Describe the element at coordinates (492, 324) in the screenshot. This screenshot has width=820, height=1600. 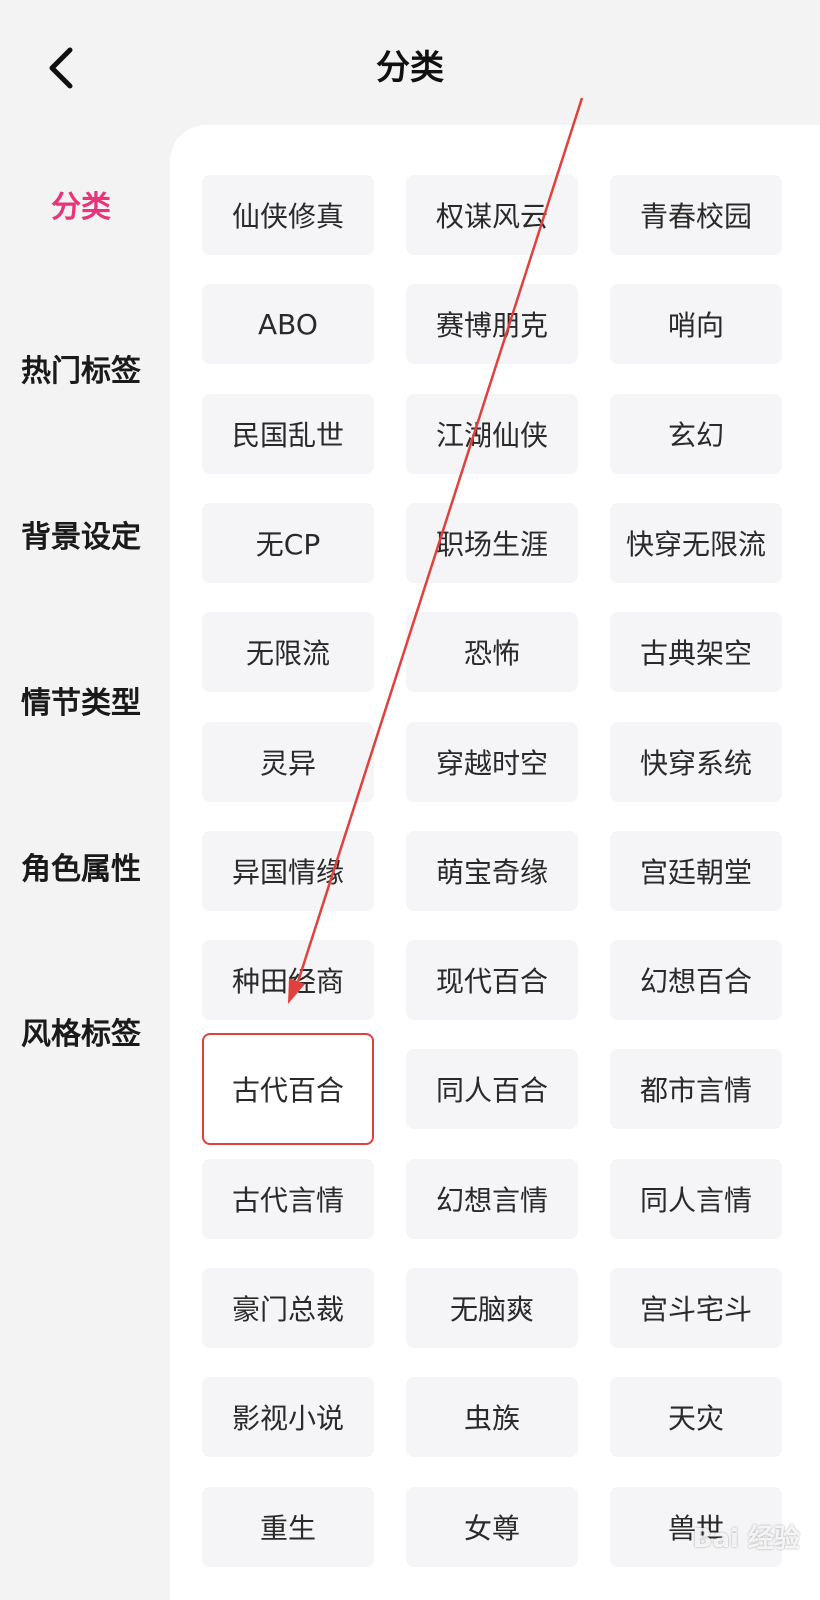
I see `tag-item: 赛博朋克` at that location.